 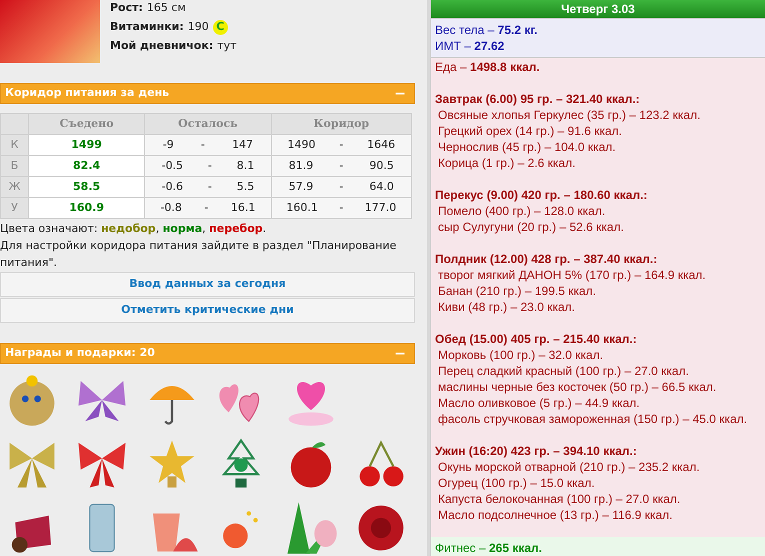 I want to click on food-item: Капуста белокочанная (100 гр.) – 27.0 ккал., so click(x=559, y=499).